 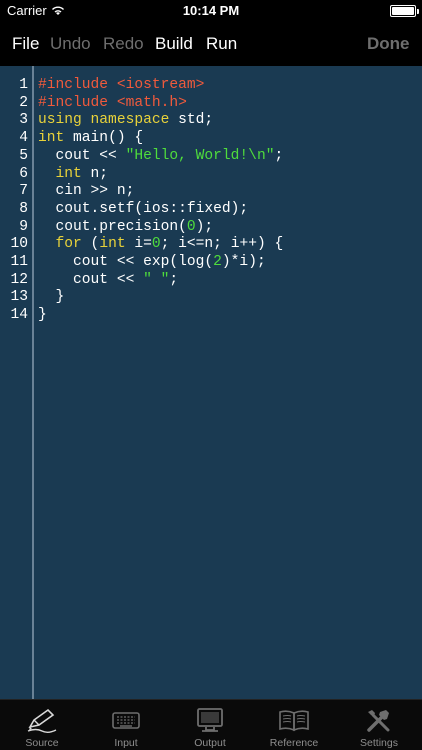 I want to click on code-token: i=, so click(x=138, y=244).